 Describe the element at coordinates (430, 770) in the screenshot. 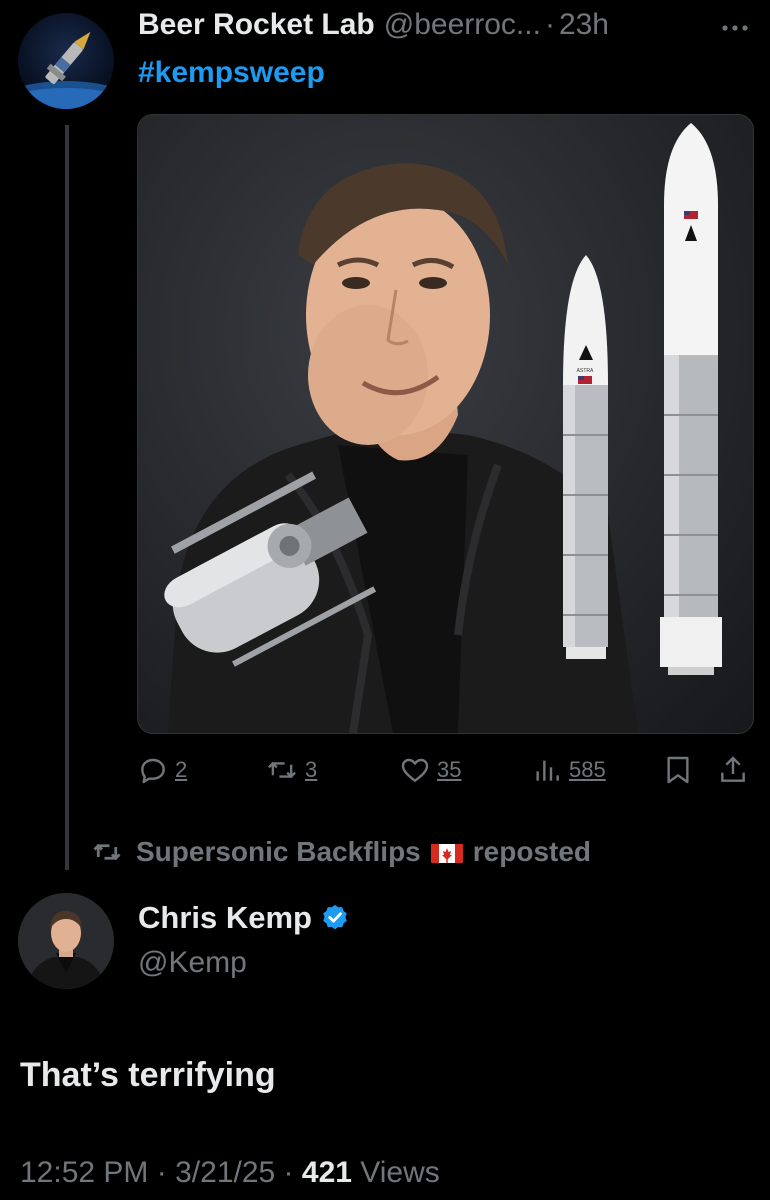

I see `like-button: 35` at that location.